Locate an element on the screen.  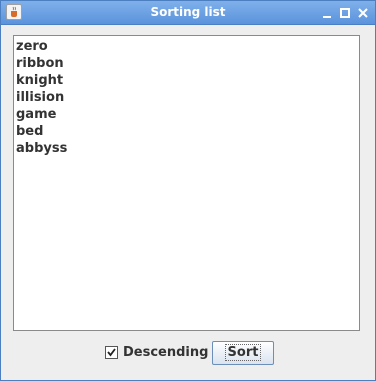
list-item: abbyss is located at coordinates (42, 148).